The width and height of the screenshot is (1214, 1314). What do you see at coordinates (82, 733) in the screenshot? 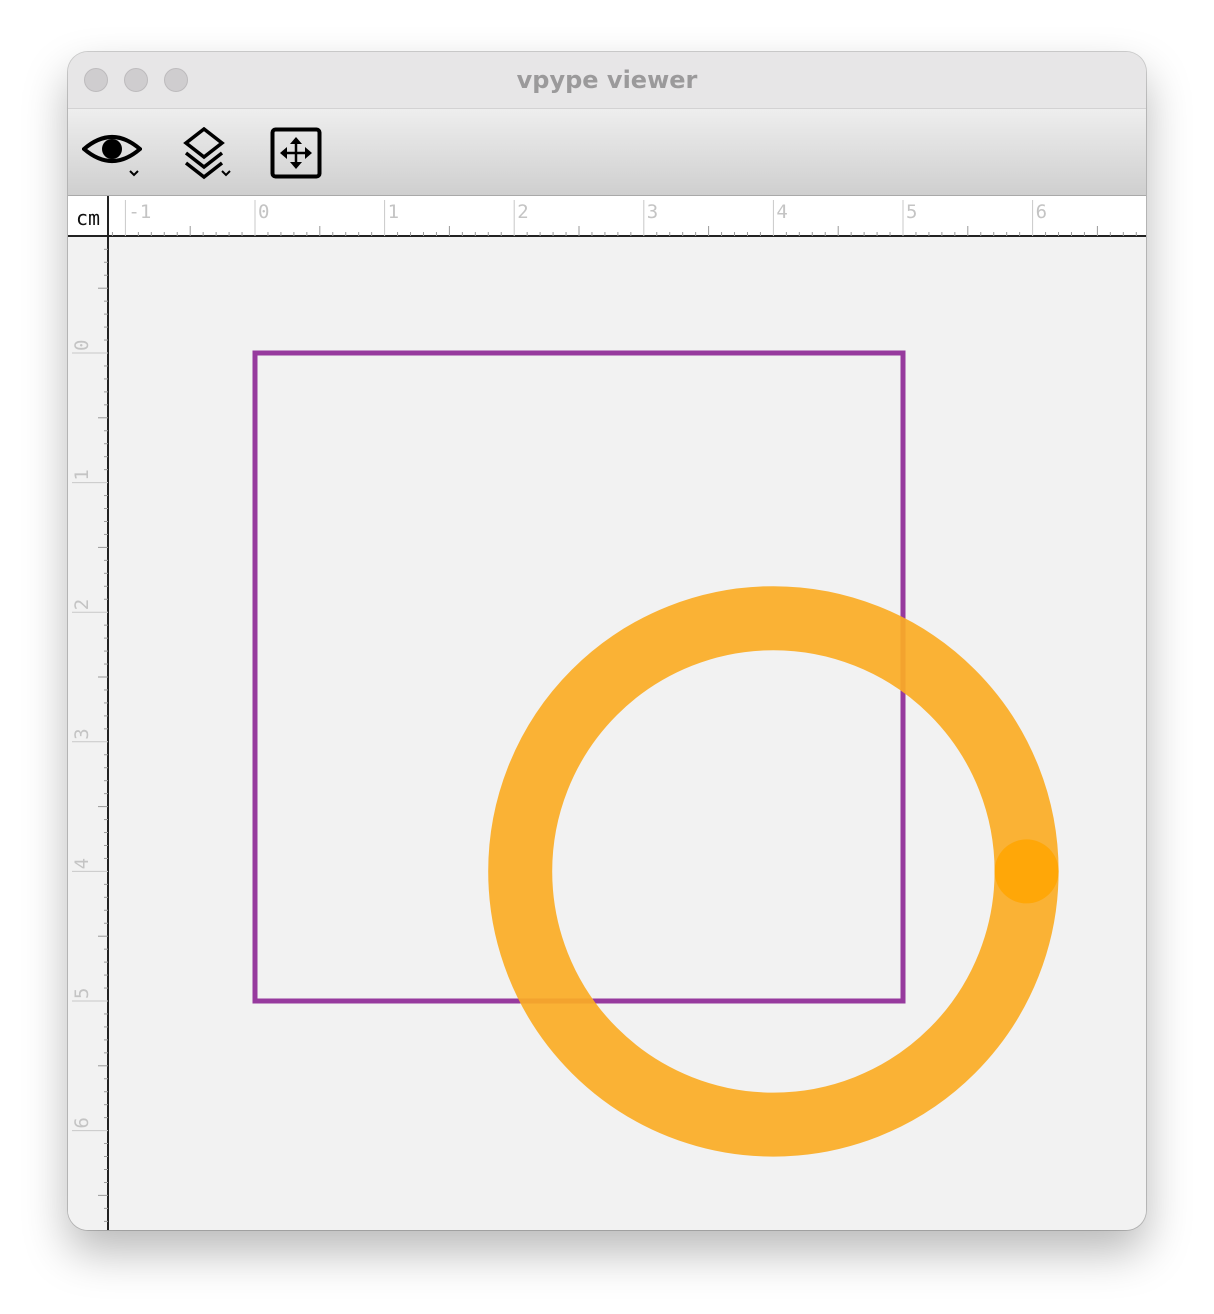
I see `v-ruler-label: 3` at bounding box center [82, 733].